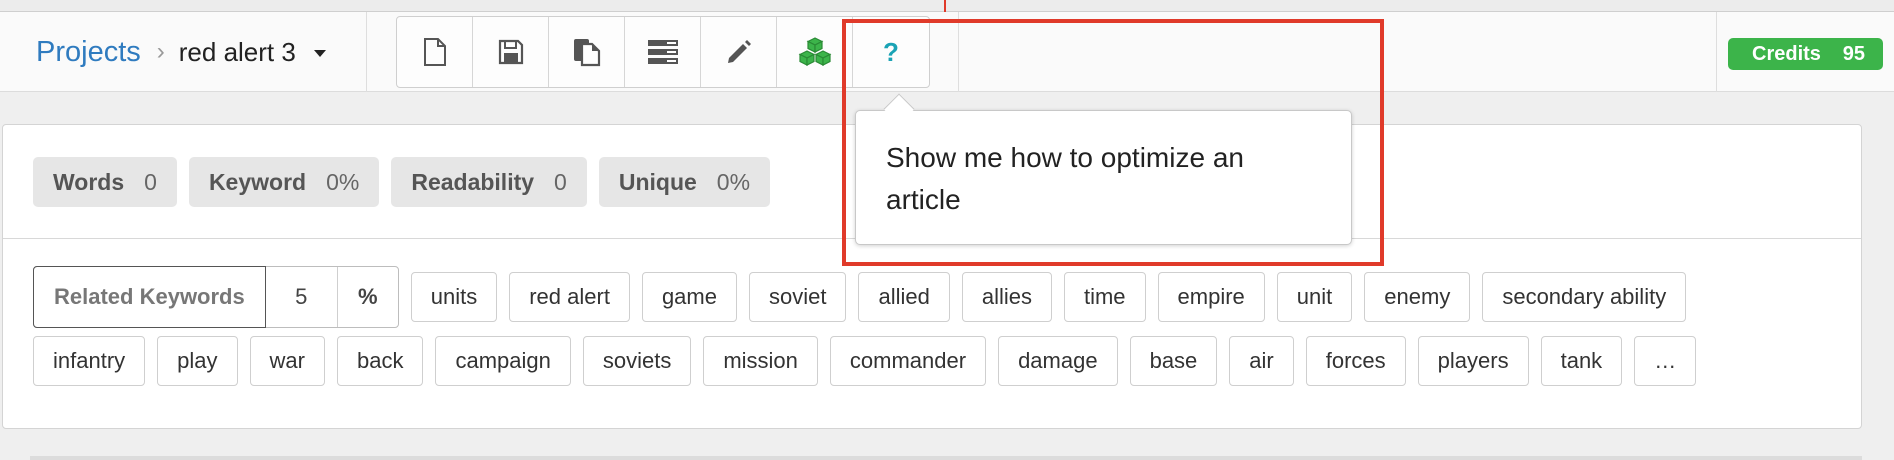  I want to click on keyword-chip: back, so click(380, 361).